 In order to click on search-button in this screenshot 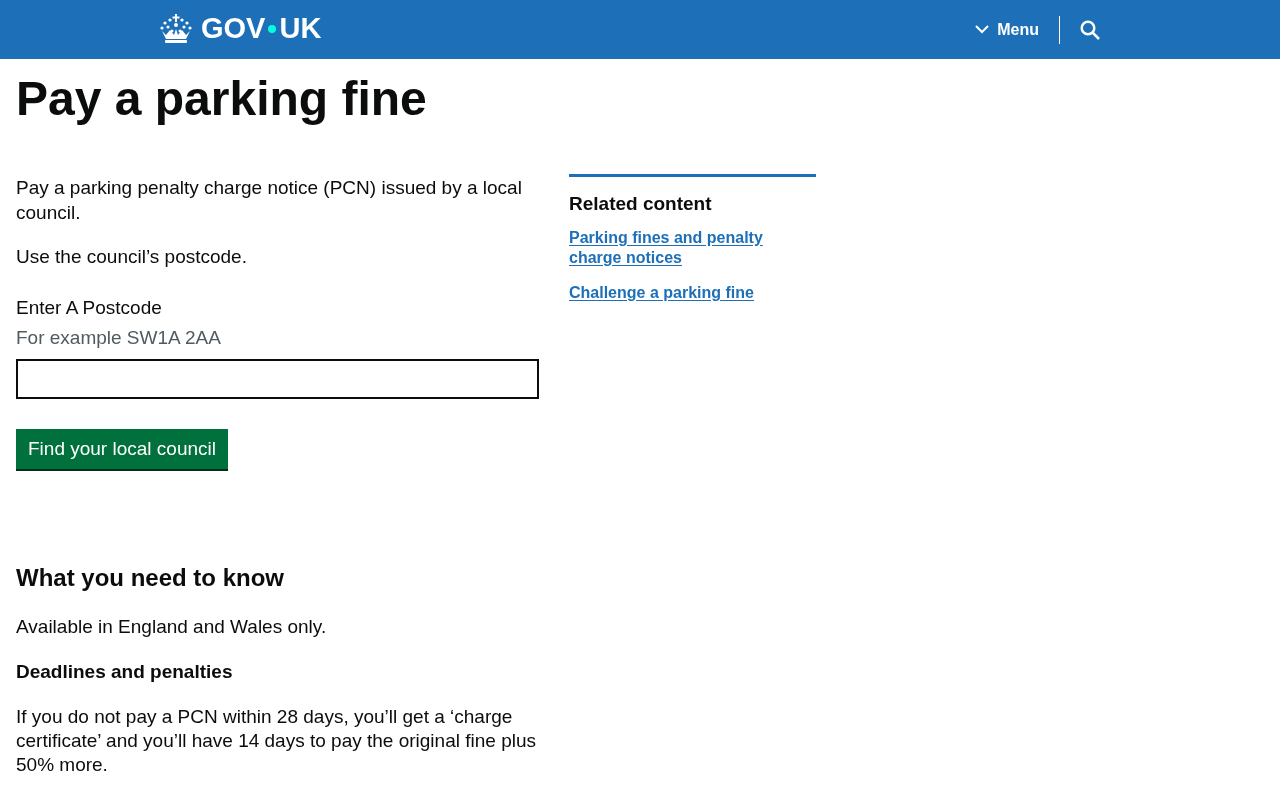, I will do `click(1090, 29)`.